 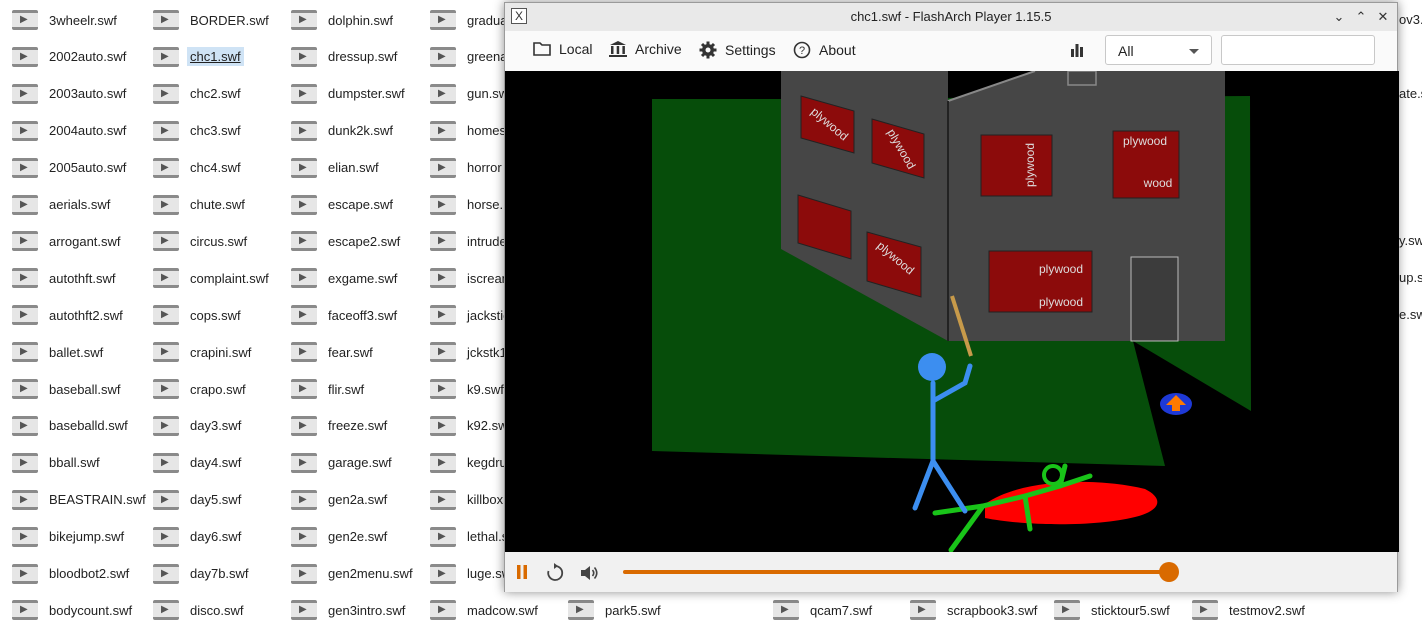 I want to click on file-item: day6.swf, so click(x=192, y=537).